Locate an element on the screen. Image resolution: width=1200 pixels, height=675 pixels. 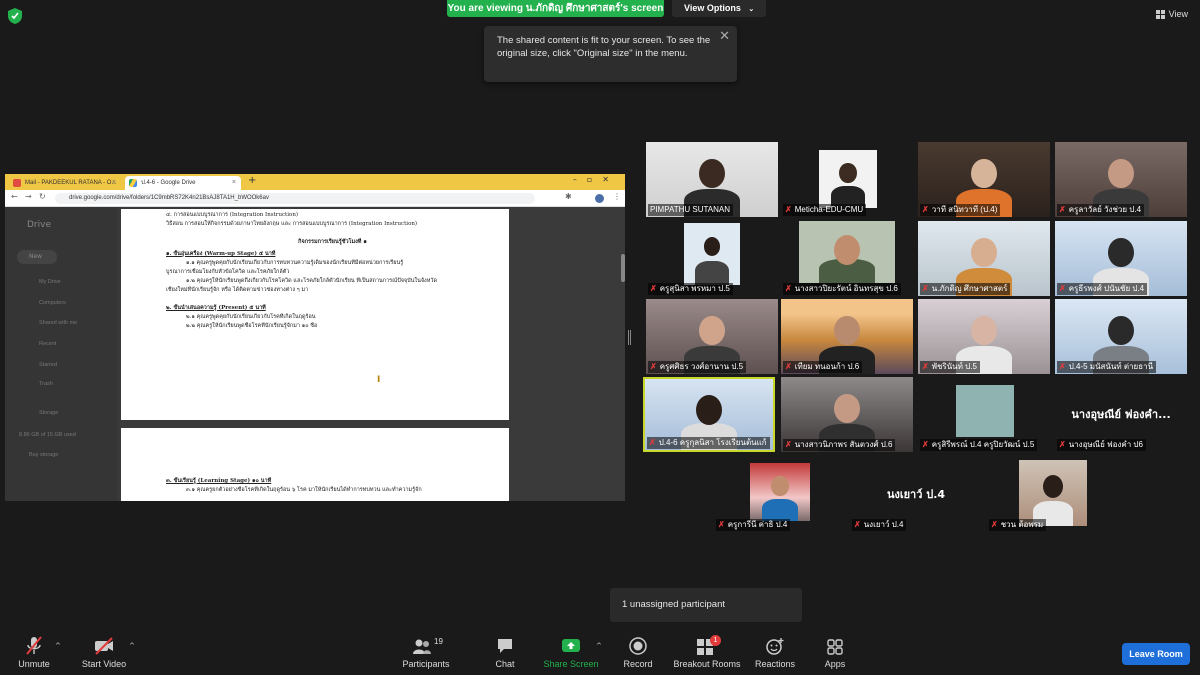
forward-arrow-icon: → is located at coordinates (28, 196).